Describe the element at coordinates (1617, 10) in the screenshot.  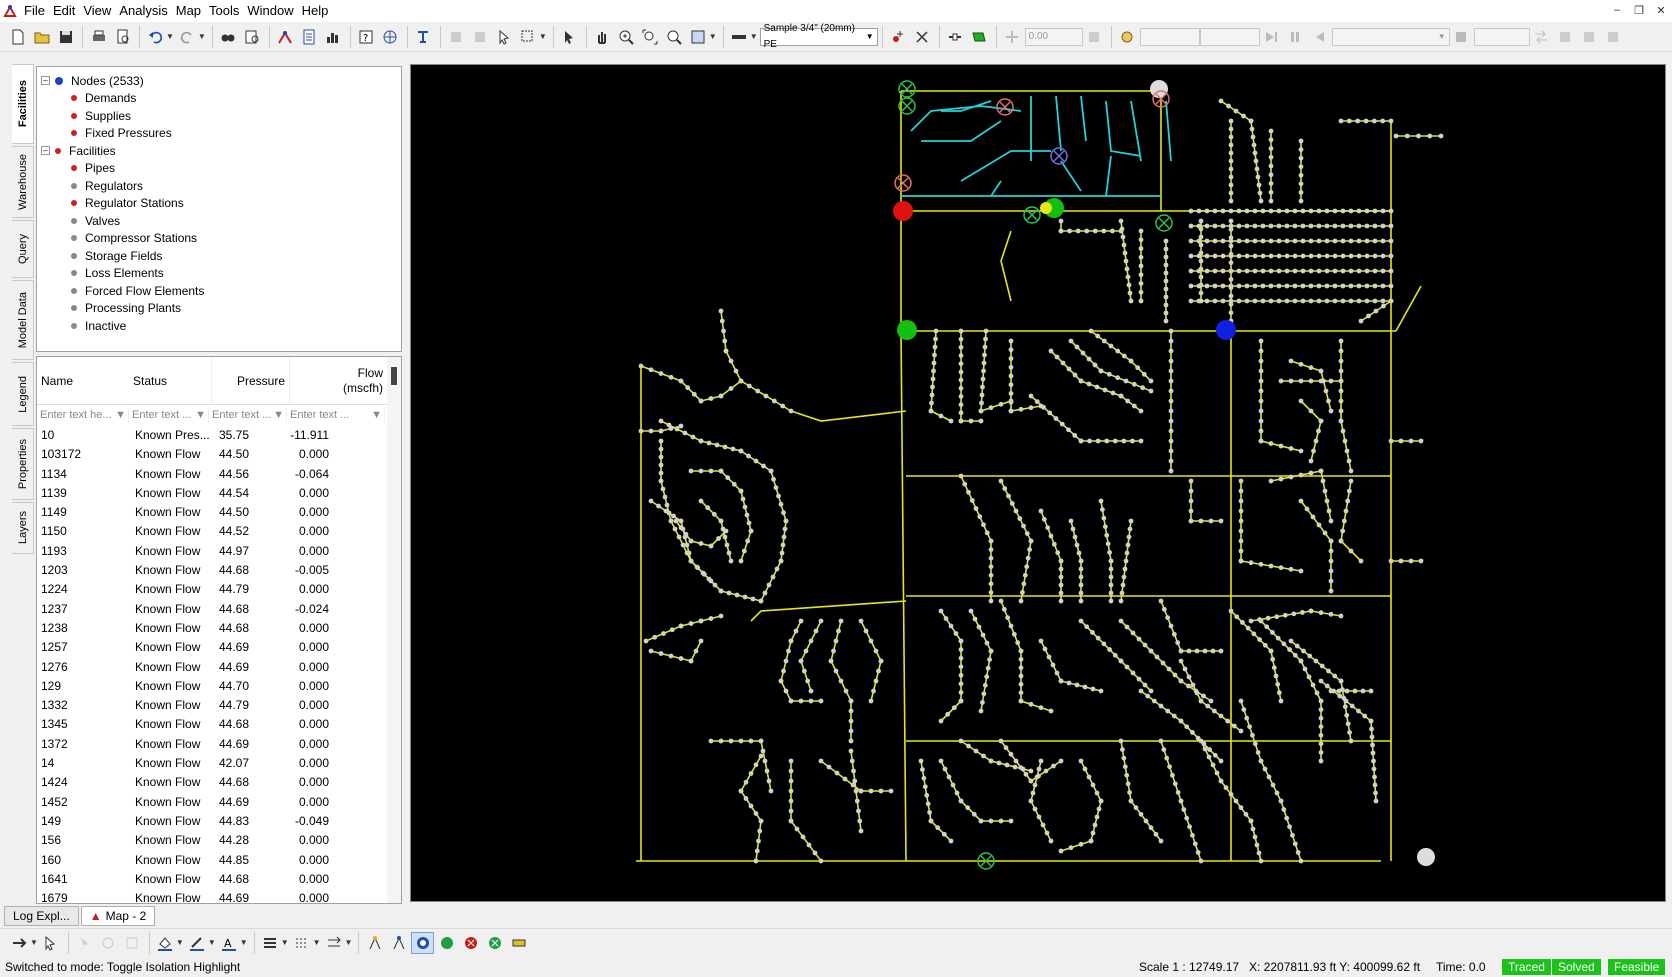
I see `minimize-icon: –` at that location.